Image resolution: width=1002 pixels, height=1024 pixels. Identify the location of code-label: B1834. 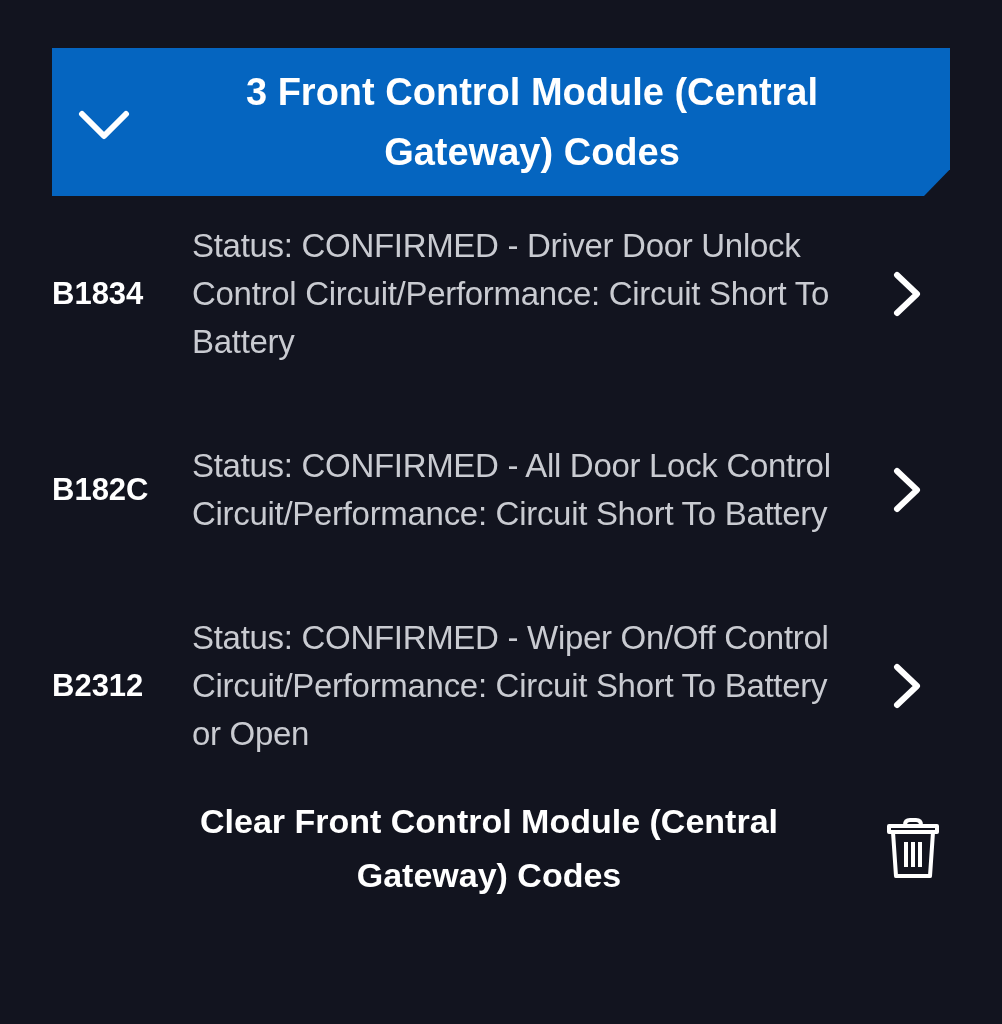
(98, 294).